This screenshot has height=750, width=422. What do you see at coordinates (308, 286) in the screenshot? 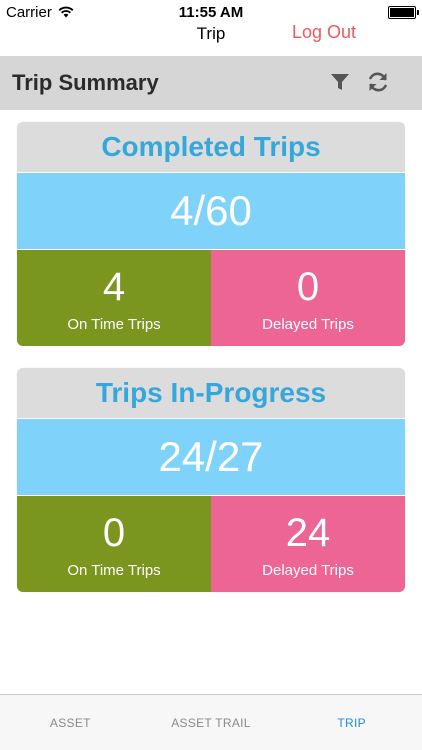
I see `completed-delayed-value: 0` at bounding box center [308, 286].